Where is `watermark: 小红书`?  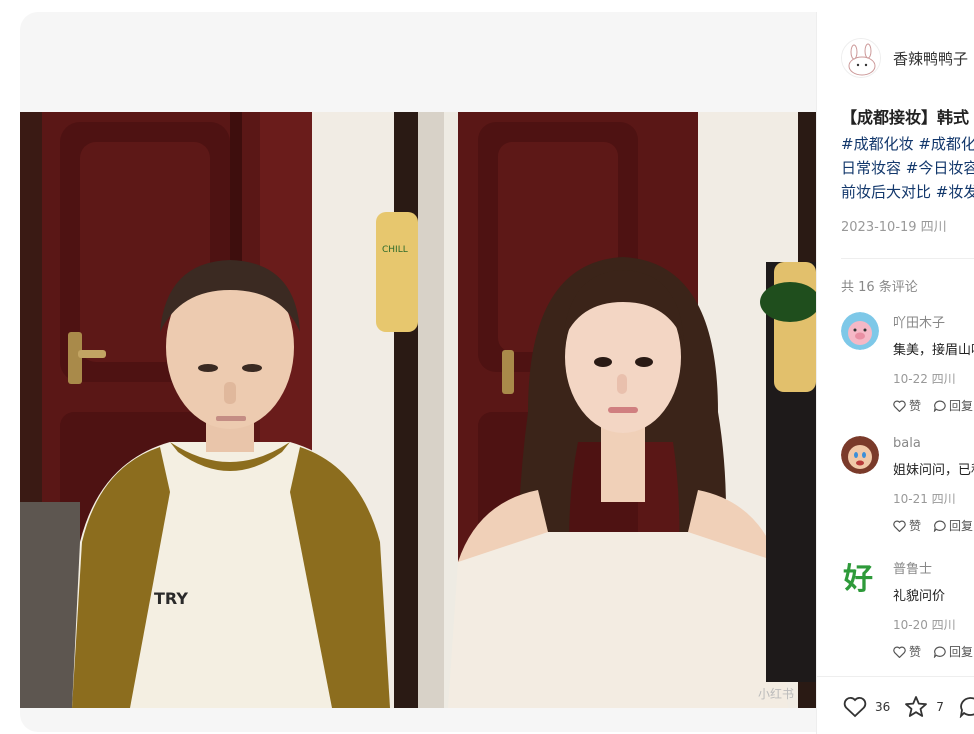 watermark: 小红书 is located at coordinates (776, 693).